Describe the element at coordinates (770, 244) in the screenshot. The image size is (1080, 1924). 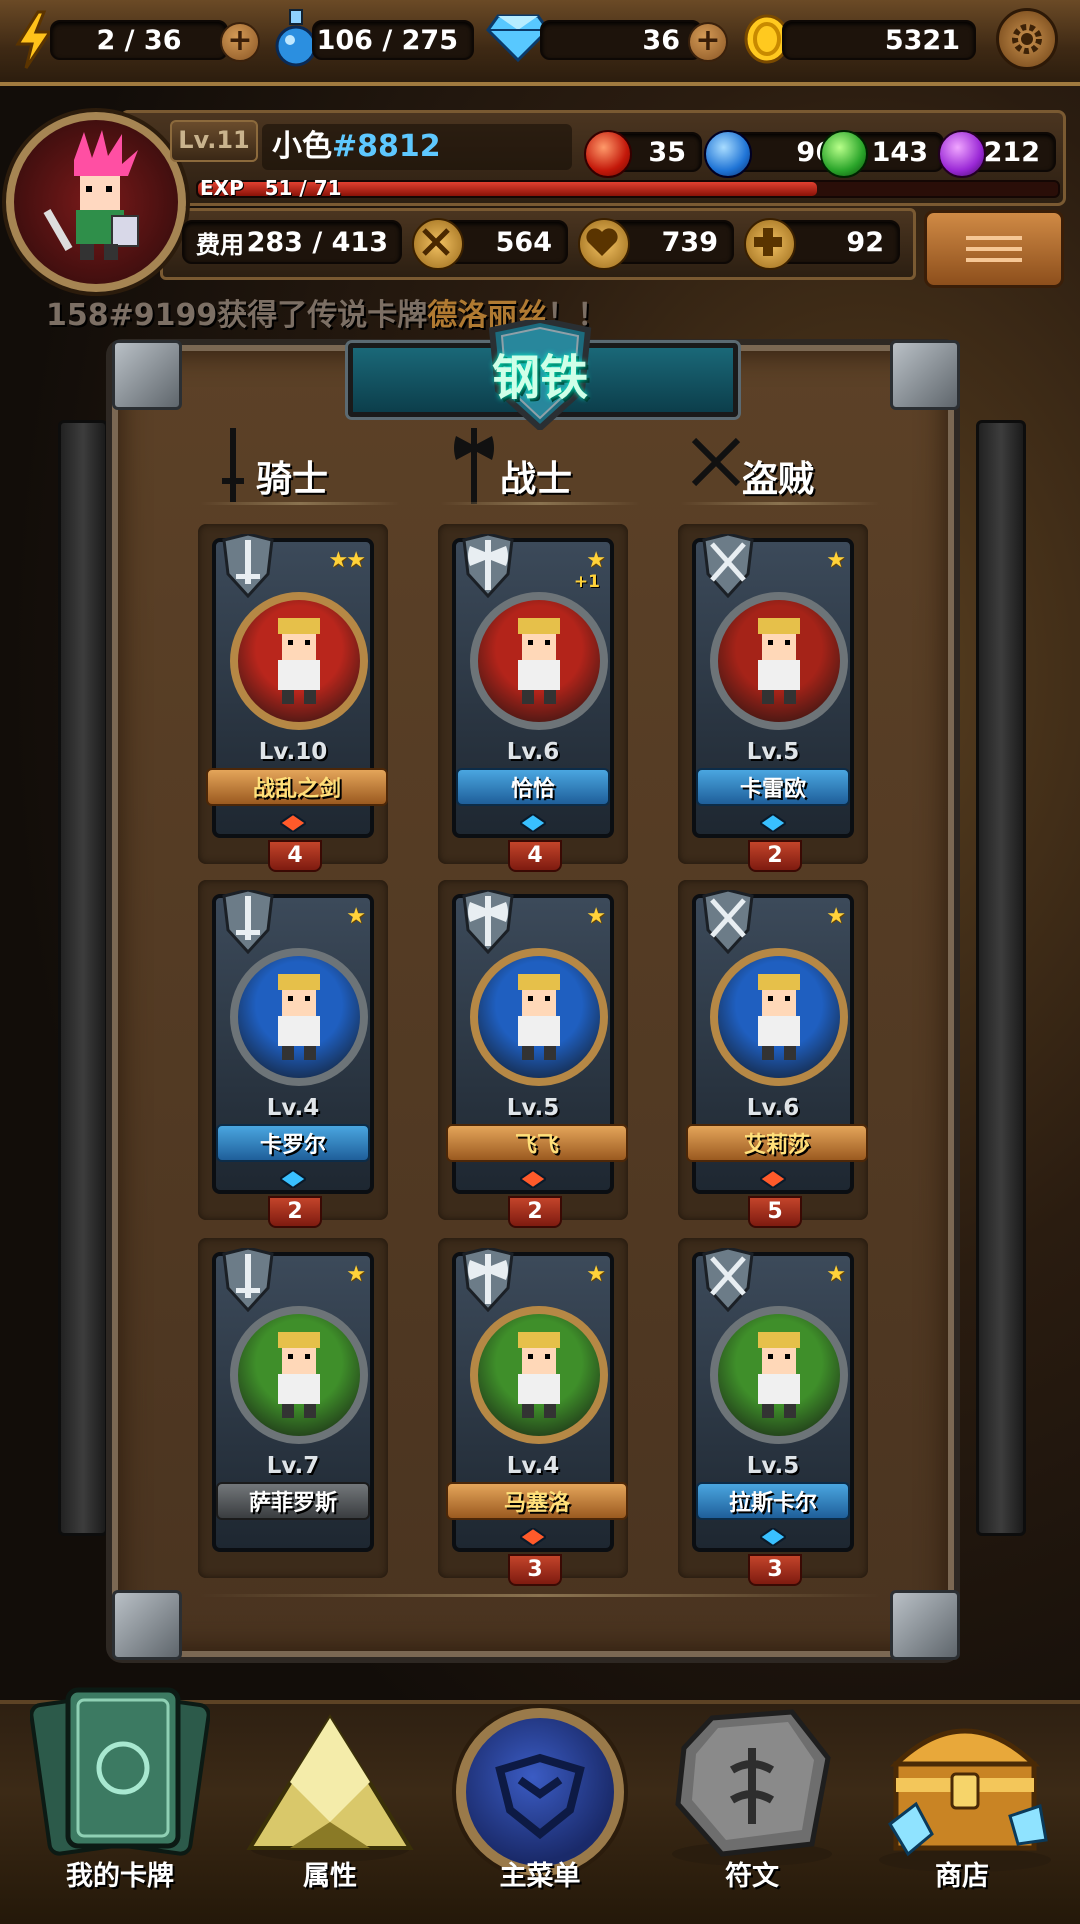
I see `heal-cross-icon` at that location.